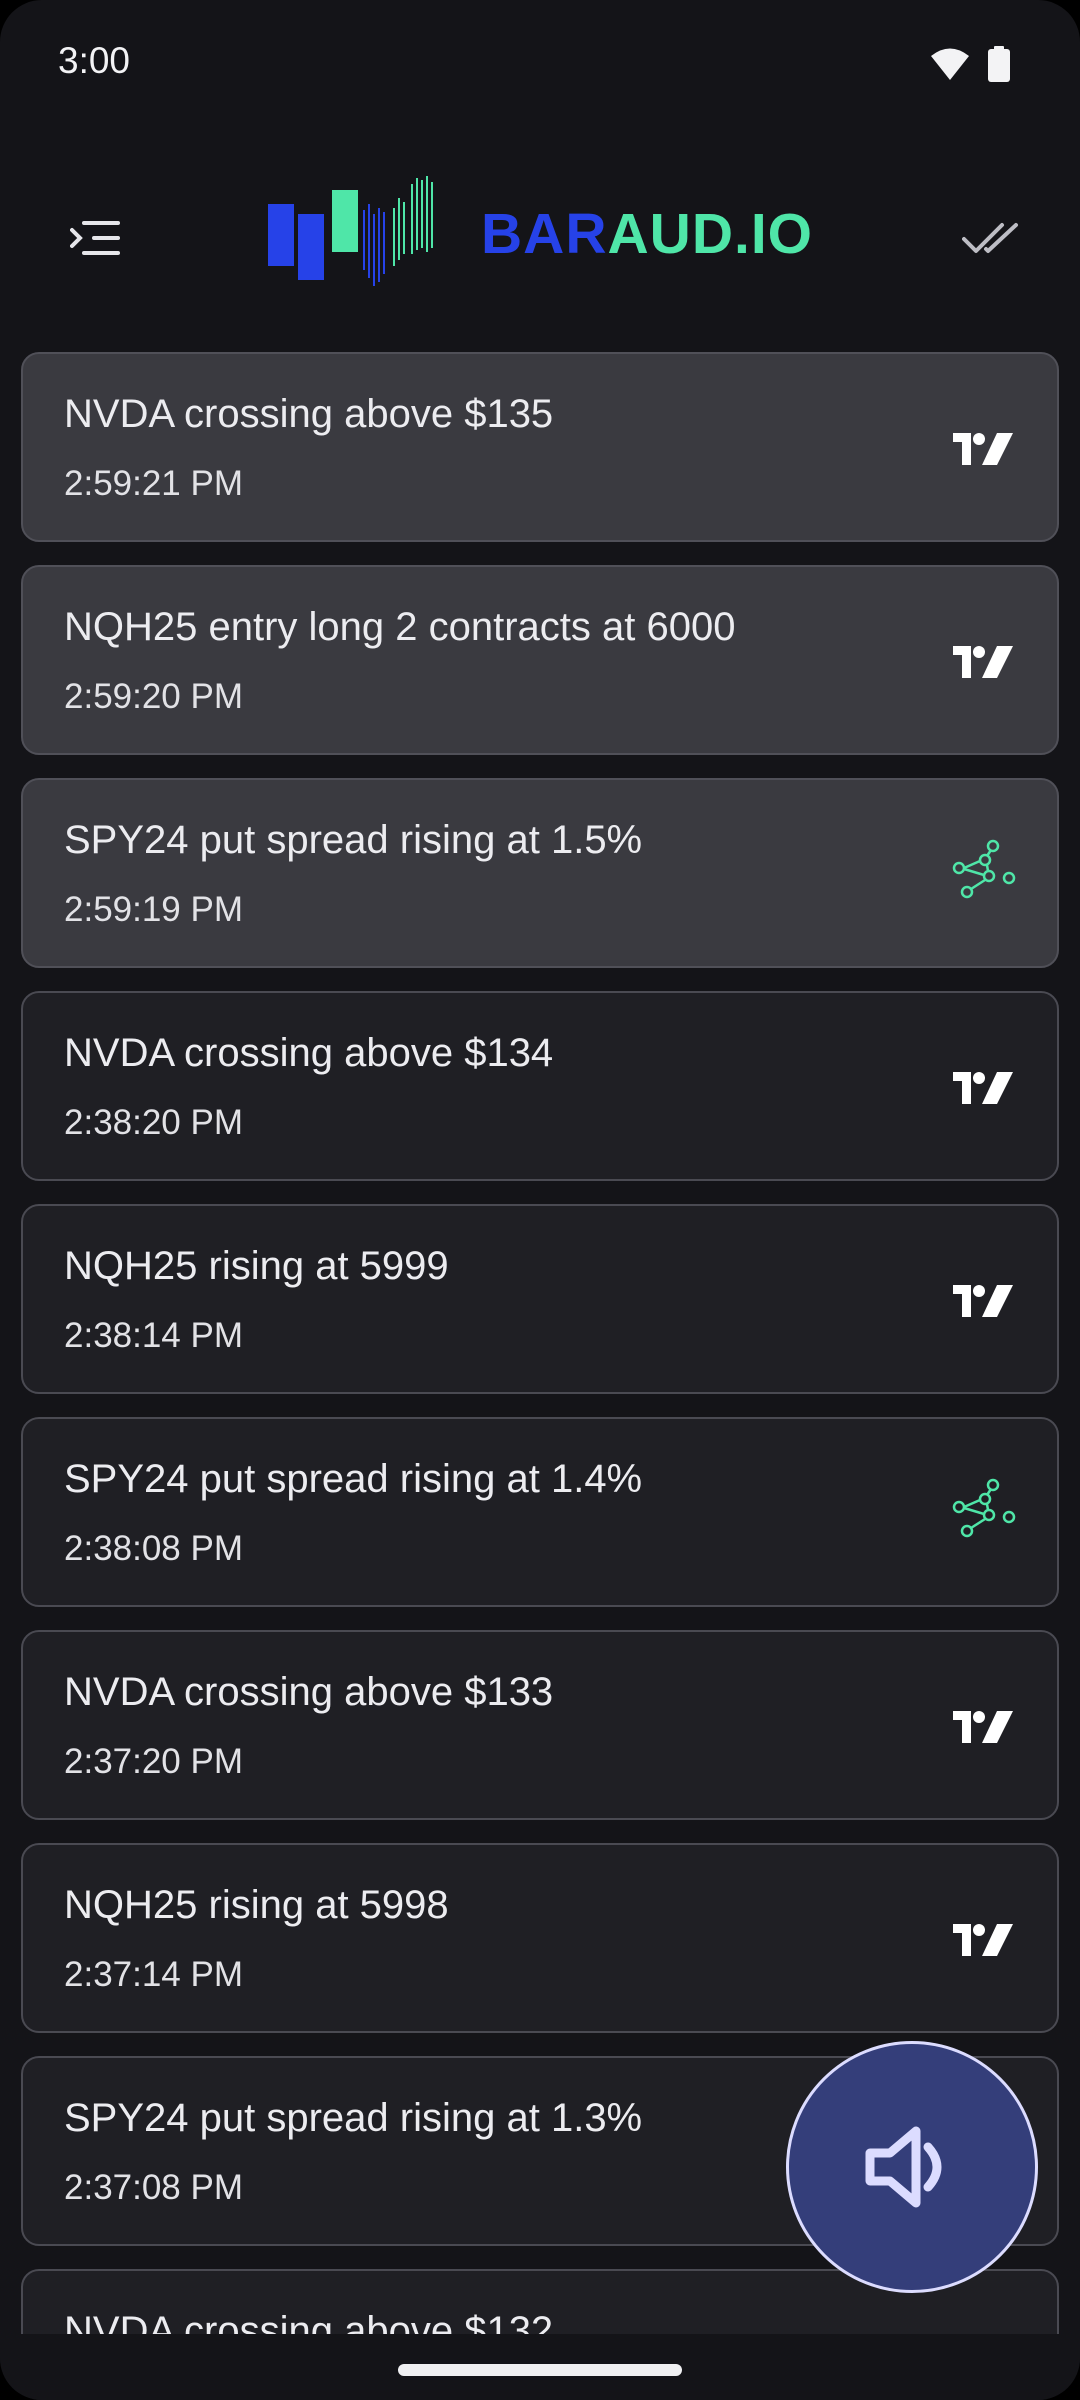  Describe the element at coordinates (153, 1548) in the screenshot. I see `alert-time: 2:38:08 PM` at that location.